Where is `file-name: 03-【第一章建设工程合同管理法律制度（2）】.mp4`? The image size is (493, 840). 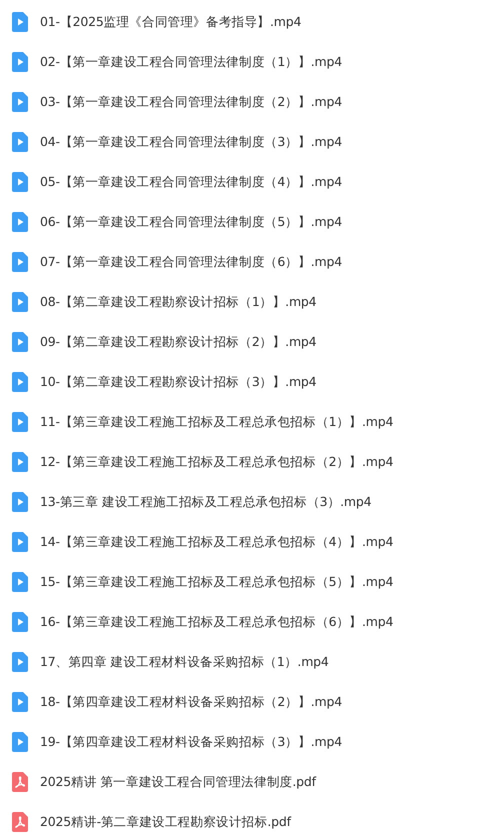 file-name: 03-【第一章建设工程合同管理法律制度（2）】.mp4 is located at coordinates (191, 102).